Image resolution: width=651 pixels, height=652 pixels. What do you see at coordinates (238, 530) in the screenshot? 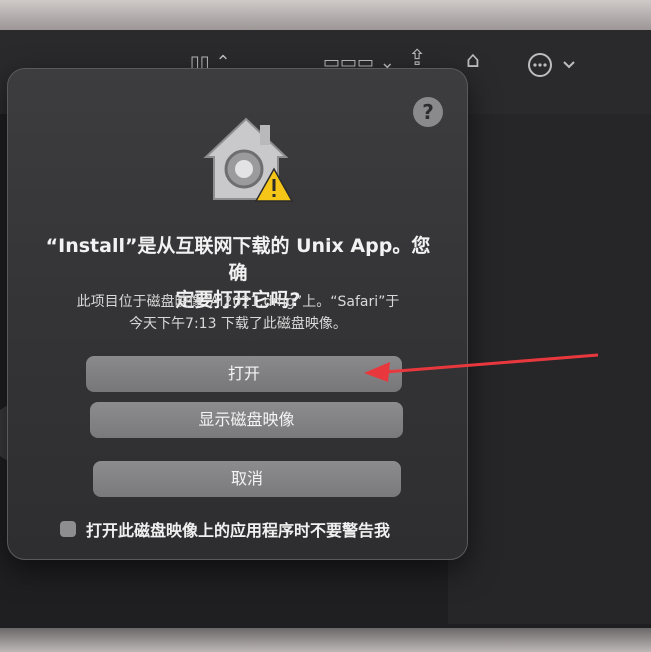
I see `dont-warn-checkbox-label: 打开此磁盘映像上的应用程序时不要警告我` at bounding box center [238, 530].